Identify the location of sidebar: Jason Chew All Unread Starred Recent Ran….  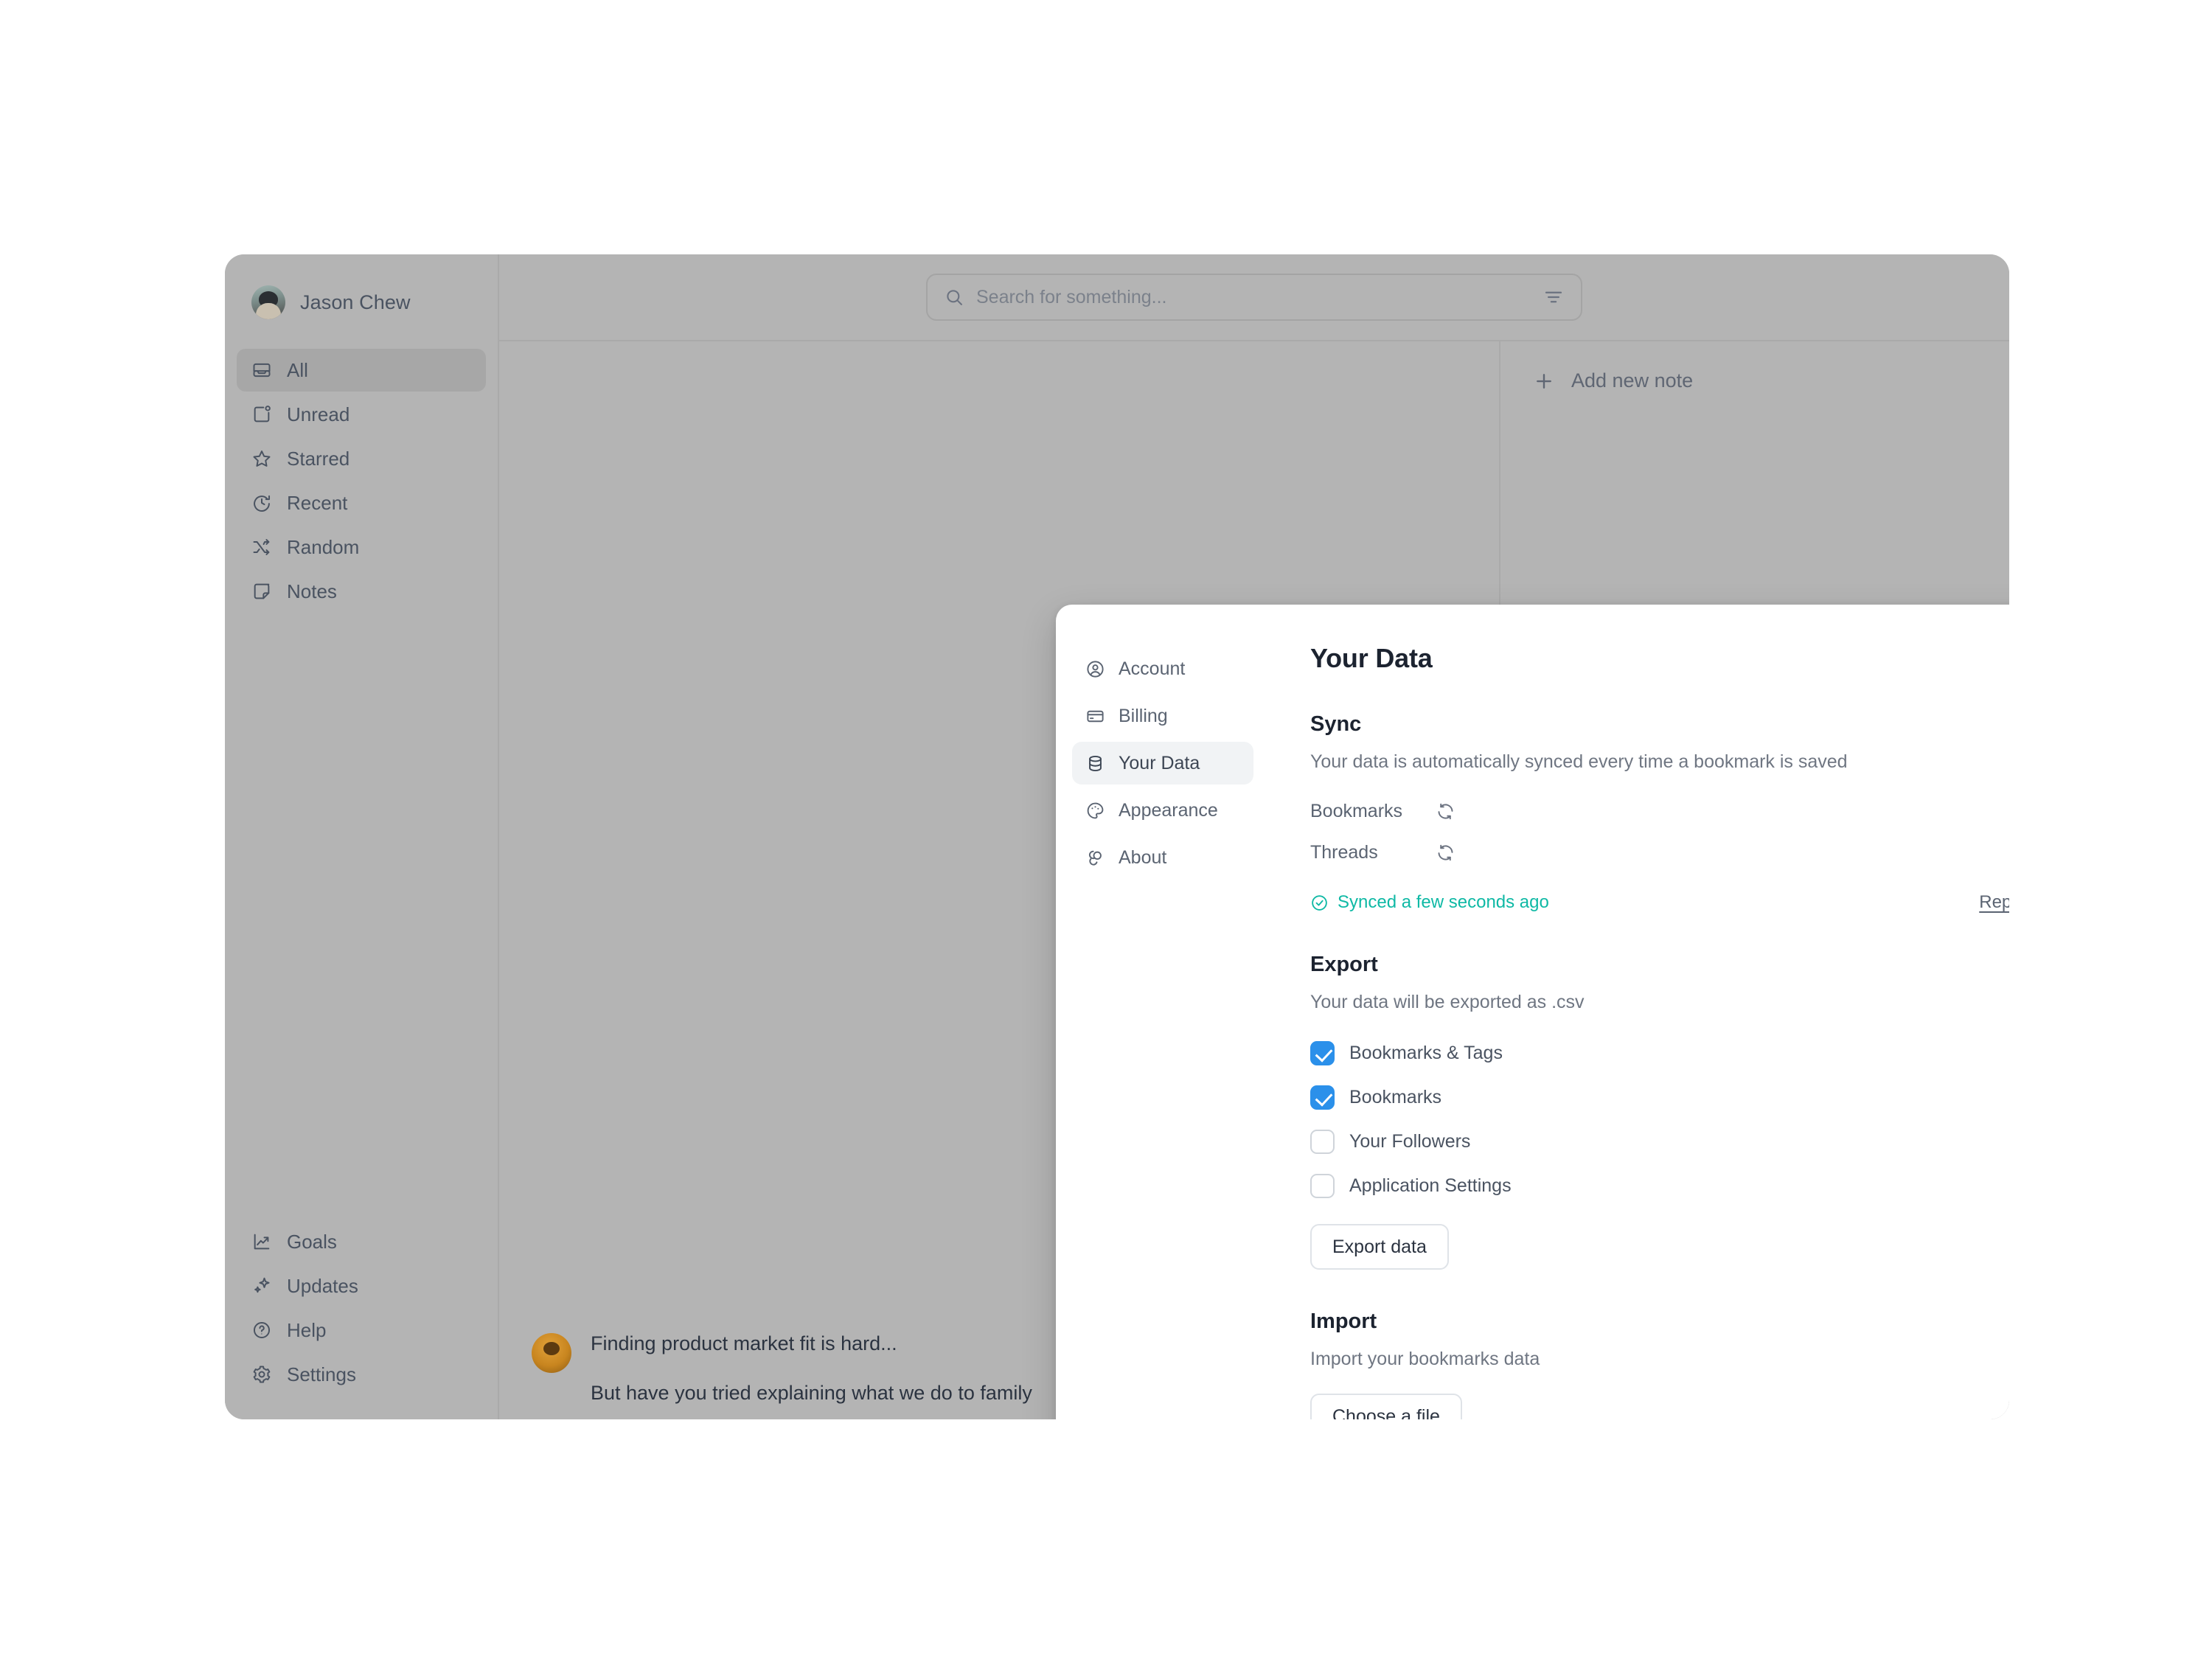
(362, 836).